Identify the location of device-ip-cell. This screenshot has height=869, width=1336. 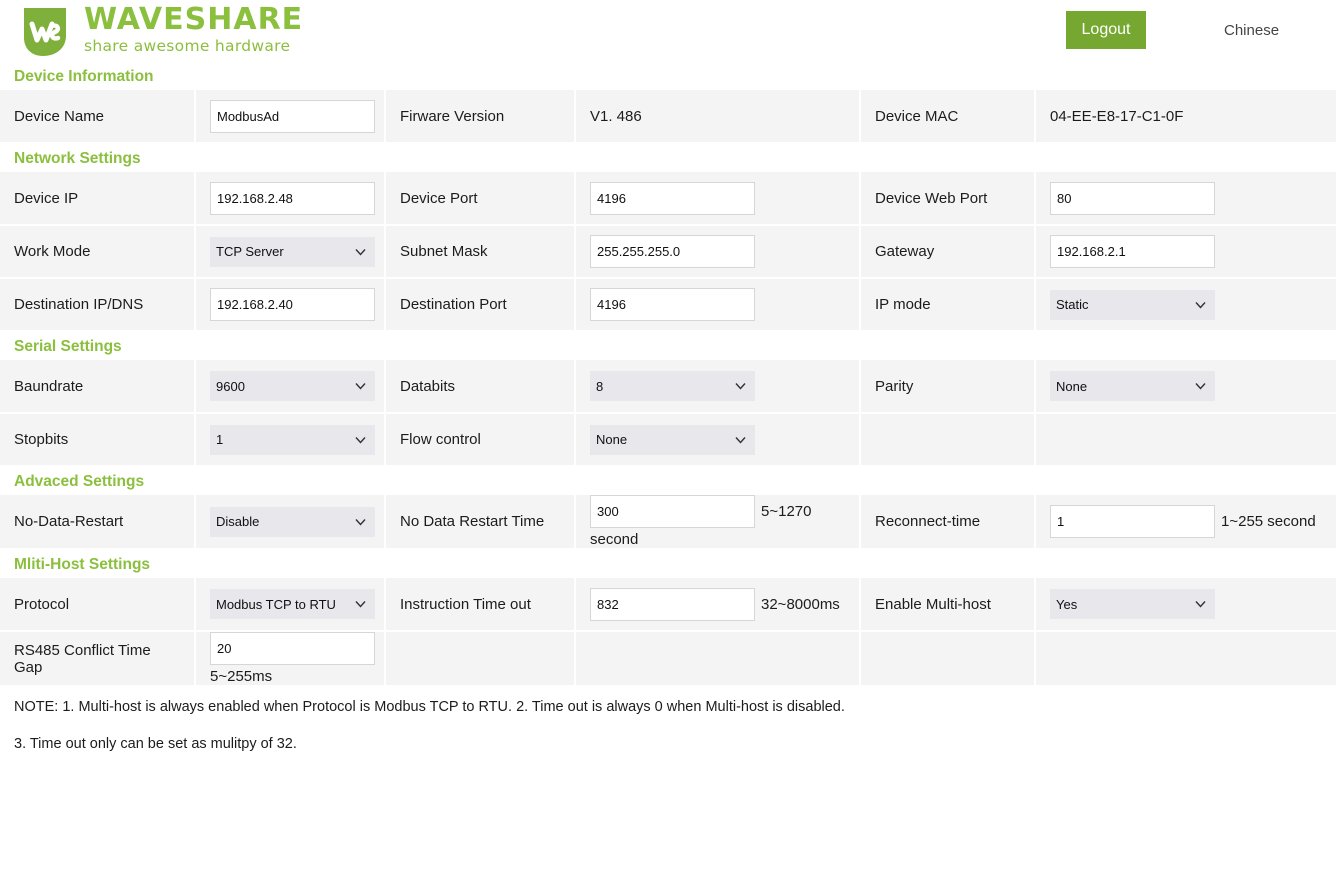
(290, 199).